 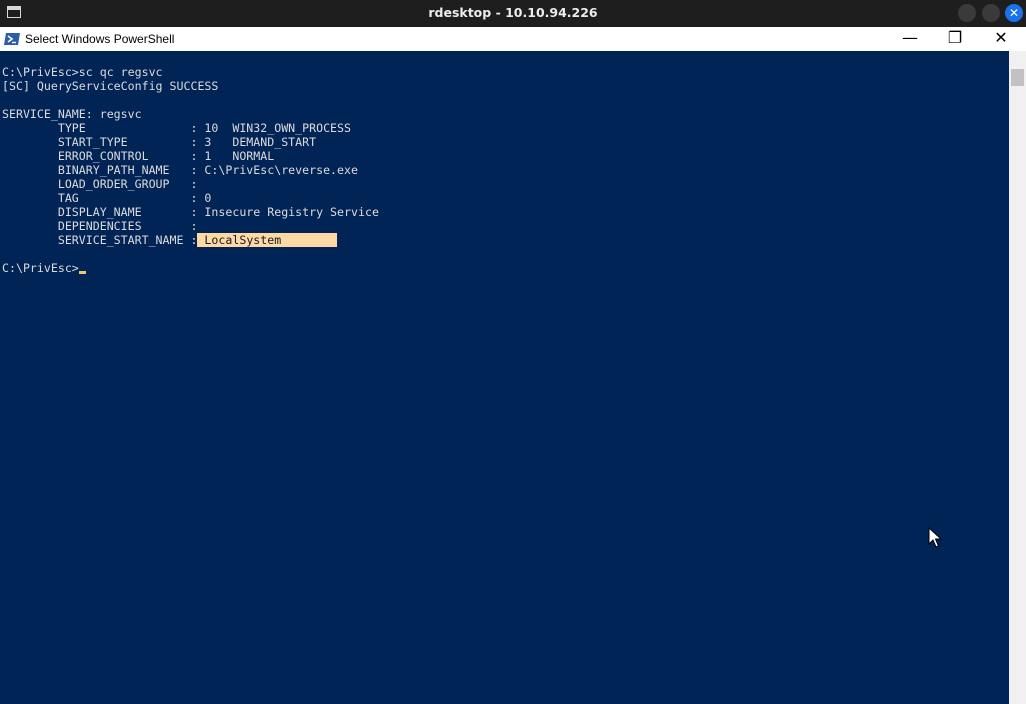 I want to click on scrollbar-thumb, so click(x=1017, y=77).